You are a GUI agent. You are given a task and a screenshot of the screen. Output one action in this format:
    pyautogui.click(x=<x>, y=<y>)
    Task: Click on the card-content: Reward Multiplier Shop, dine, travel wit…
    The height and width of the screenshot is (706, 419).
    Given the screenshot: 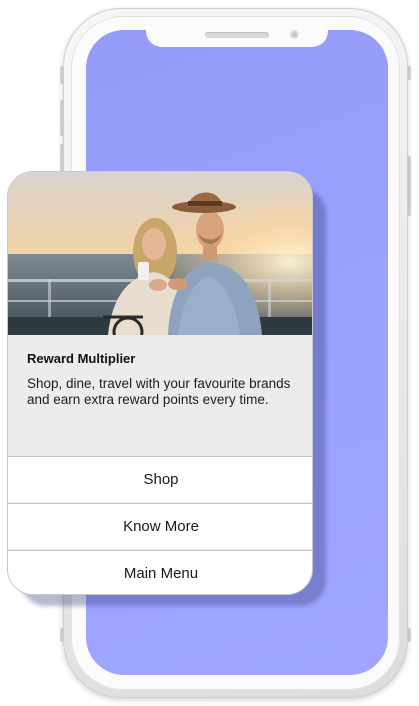 What is the action you would take?
    pyautogui.click(x=160, y=396)
    